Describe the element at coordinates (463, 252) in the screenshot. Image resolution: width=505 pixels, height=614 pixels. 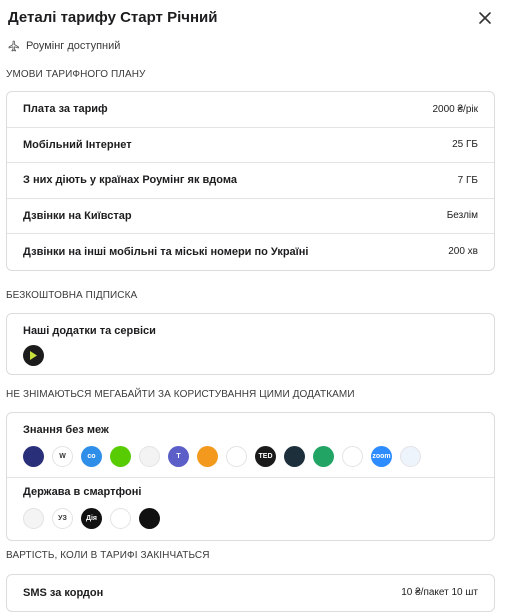
I see `condition-value: 200 хв` at that location.